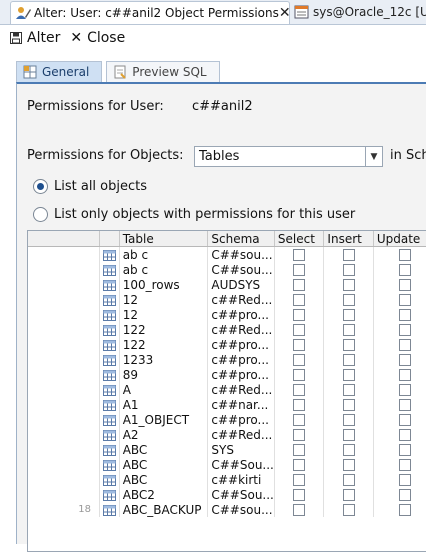  I want to click on tab-general: General, so click(59, 71).